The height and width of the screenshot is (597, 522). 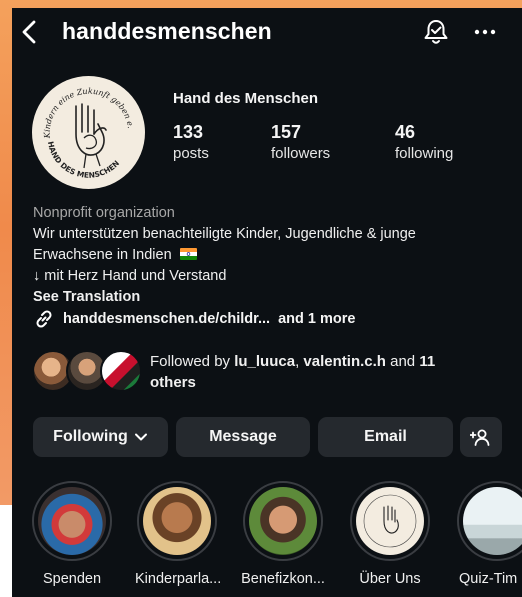 What do you see at coordinates (246, 98) in the screenshot?
I see `display-name: Hand des Menschen` at bounding box center [246, 98].